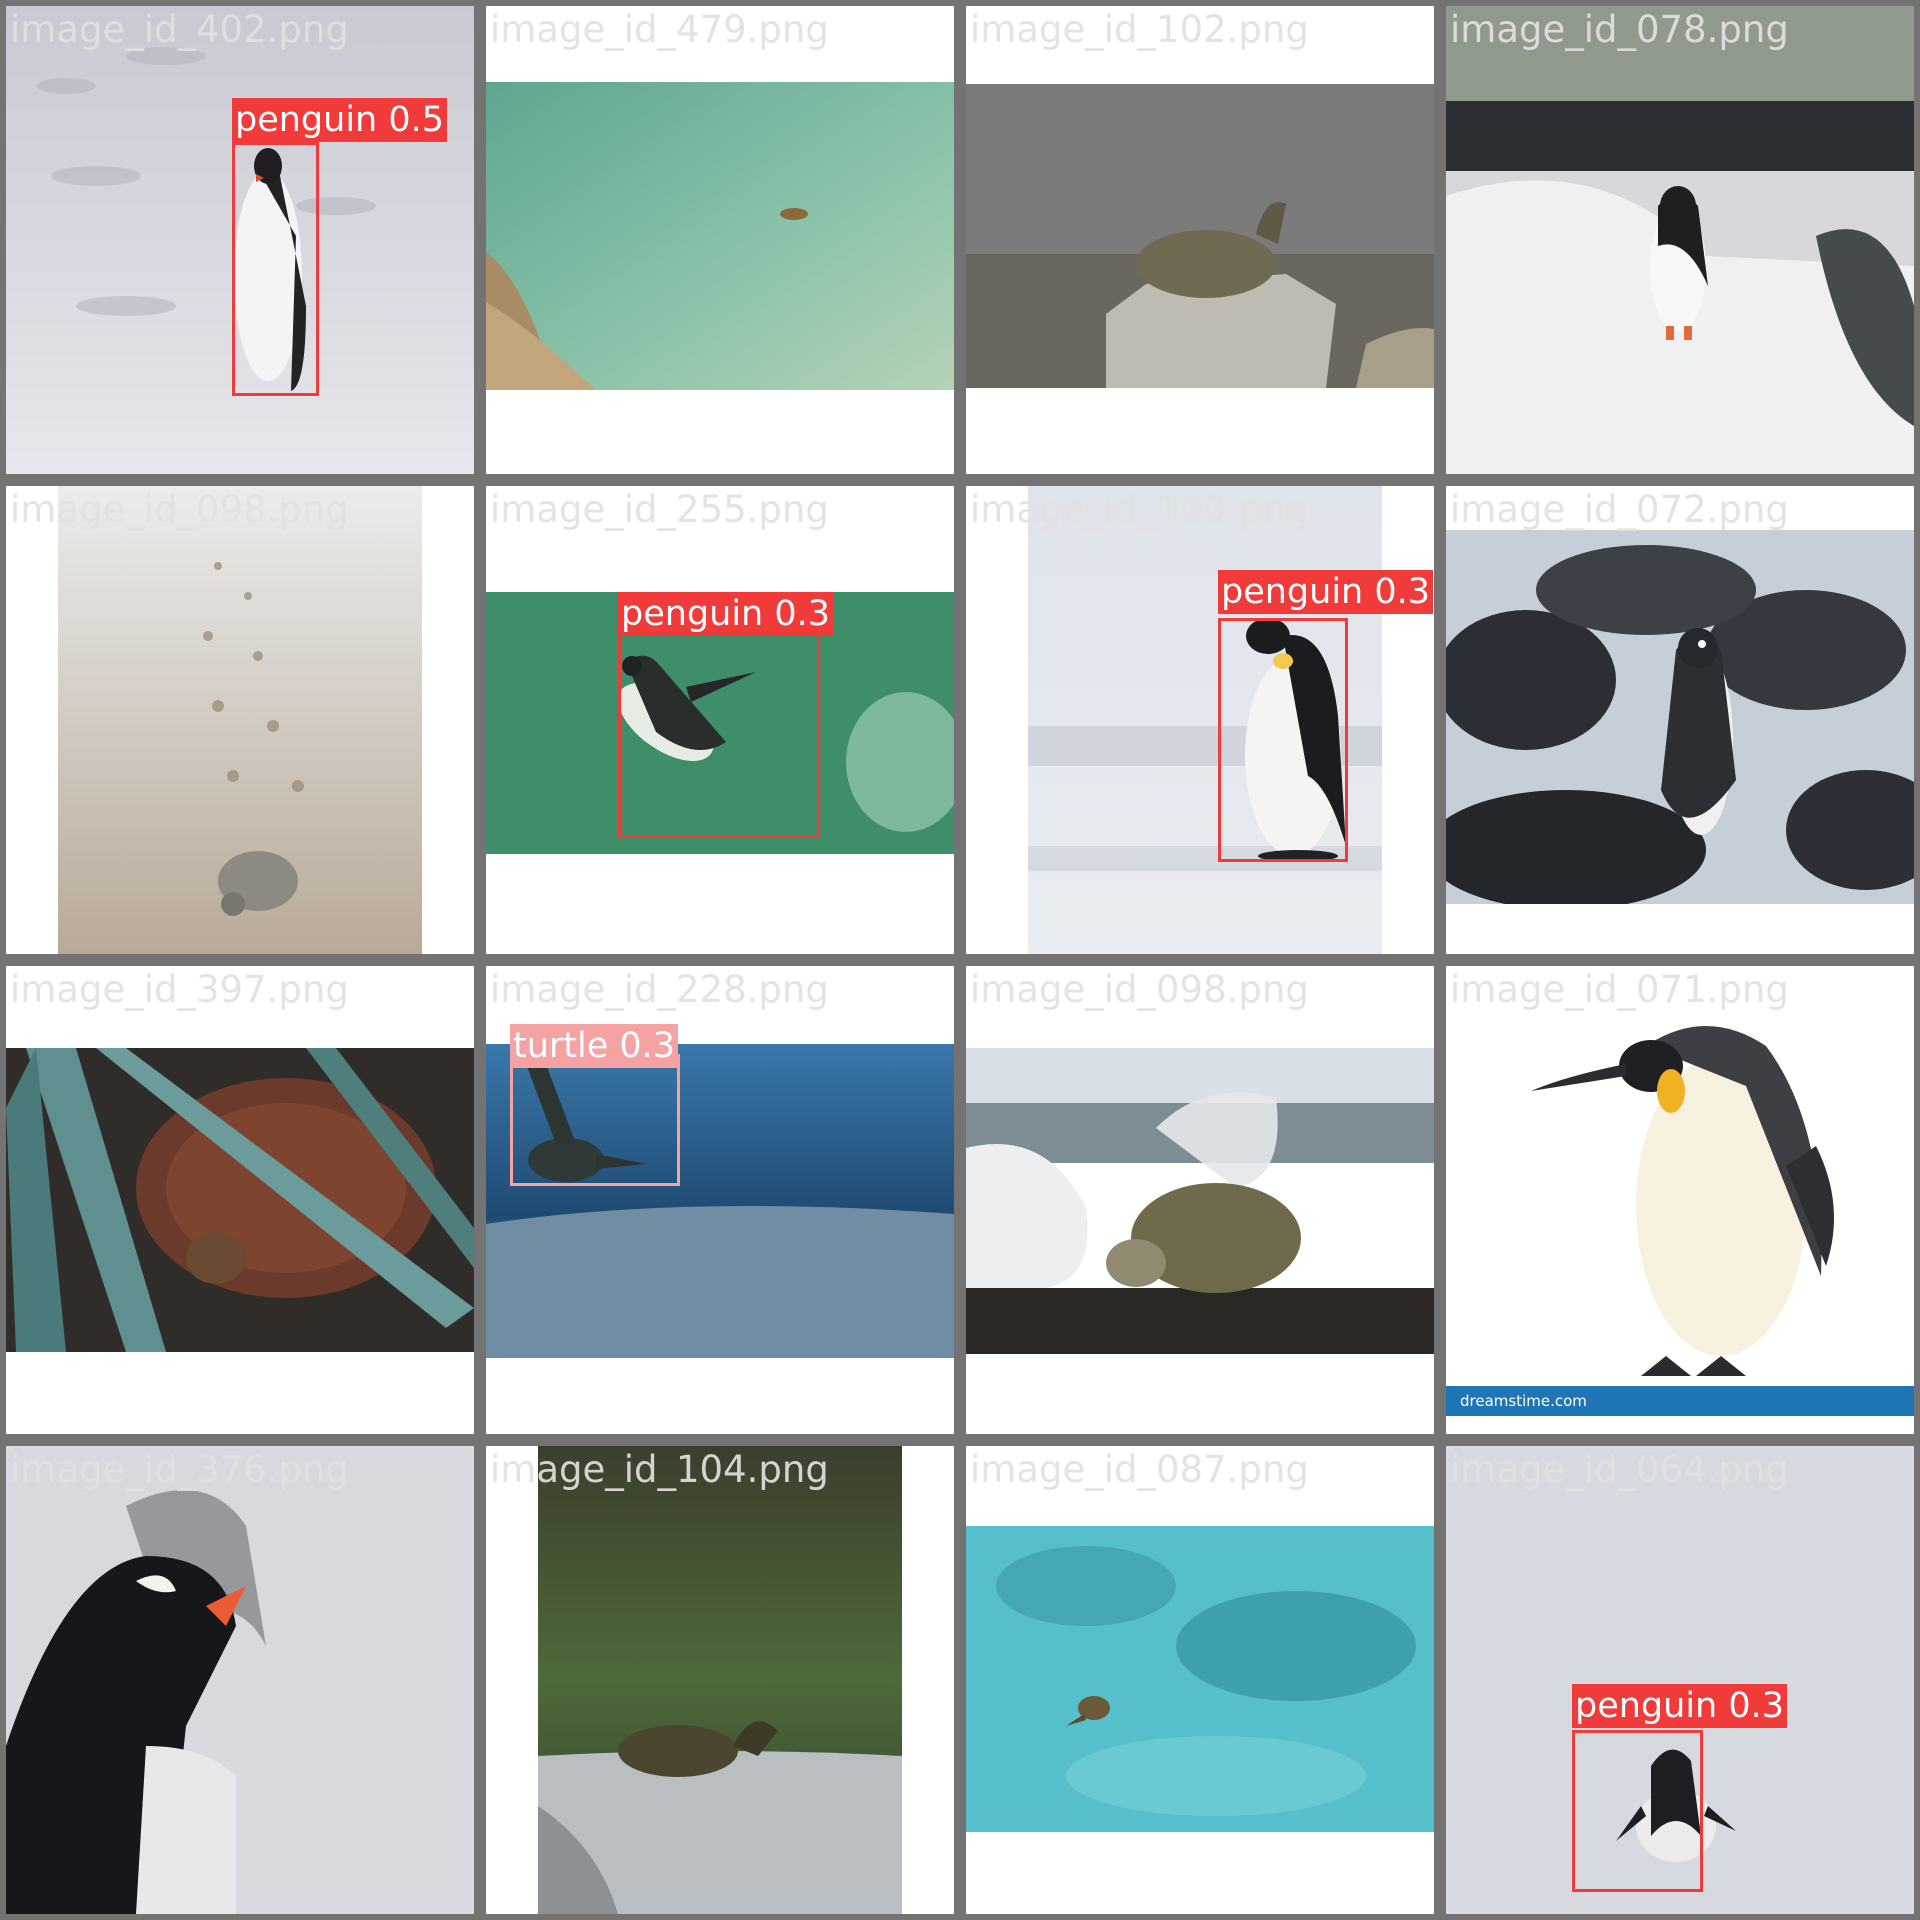  I want to click on filename-label: image_id_071.png, so click(1619, 989).